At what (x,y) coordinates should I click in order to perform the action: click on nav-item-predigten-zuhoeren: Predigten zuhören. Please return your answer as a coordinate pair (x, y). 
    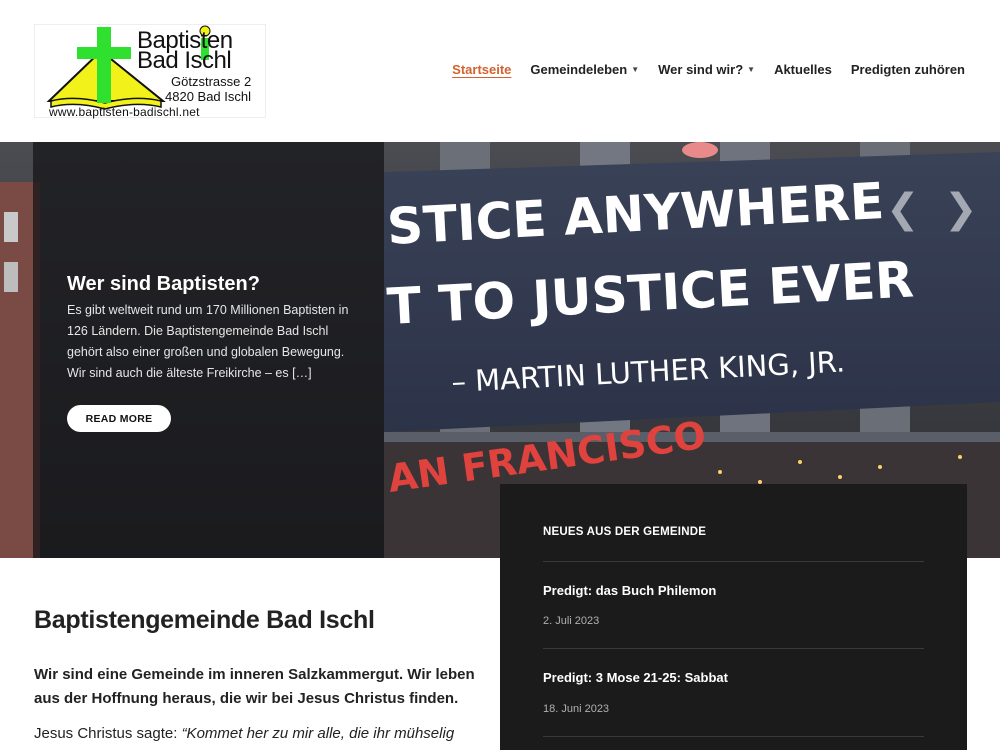
    Looking at the image, I should click on (908, 69).